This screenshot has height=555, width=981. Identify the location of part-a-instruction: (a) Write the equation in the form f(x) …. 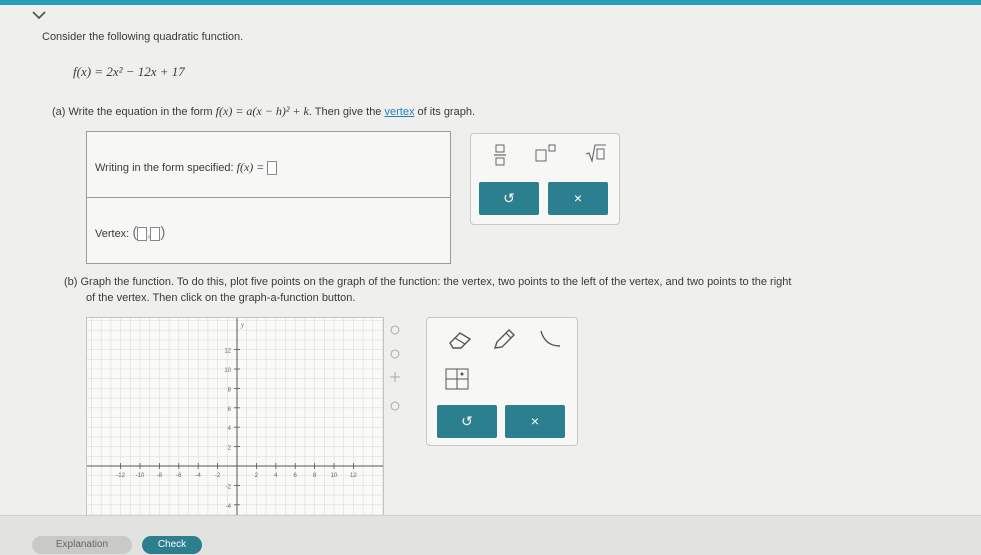
(263, 111).